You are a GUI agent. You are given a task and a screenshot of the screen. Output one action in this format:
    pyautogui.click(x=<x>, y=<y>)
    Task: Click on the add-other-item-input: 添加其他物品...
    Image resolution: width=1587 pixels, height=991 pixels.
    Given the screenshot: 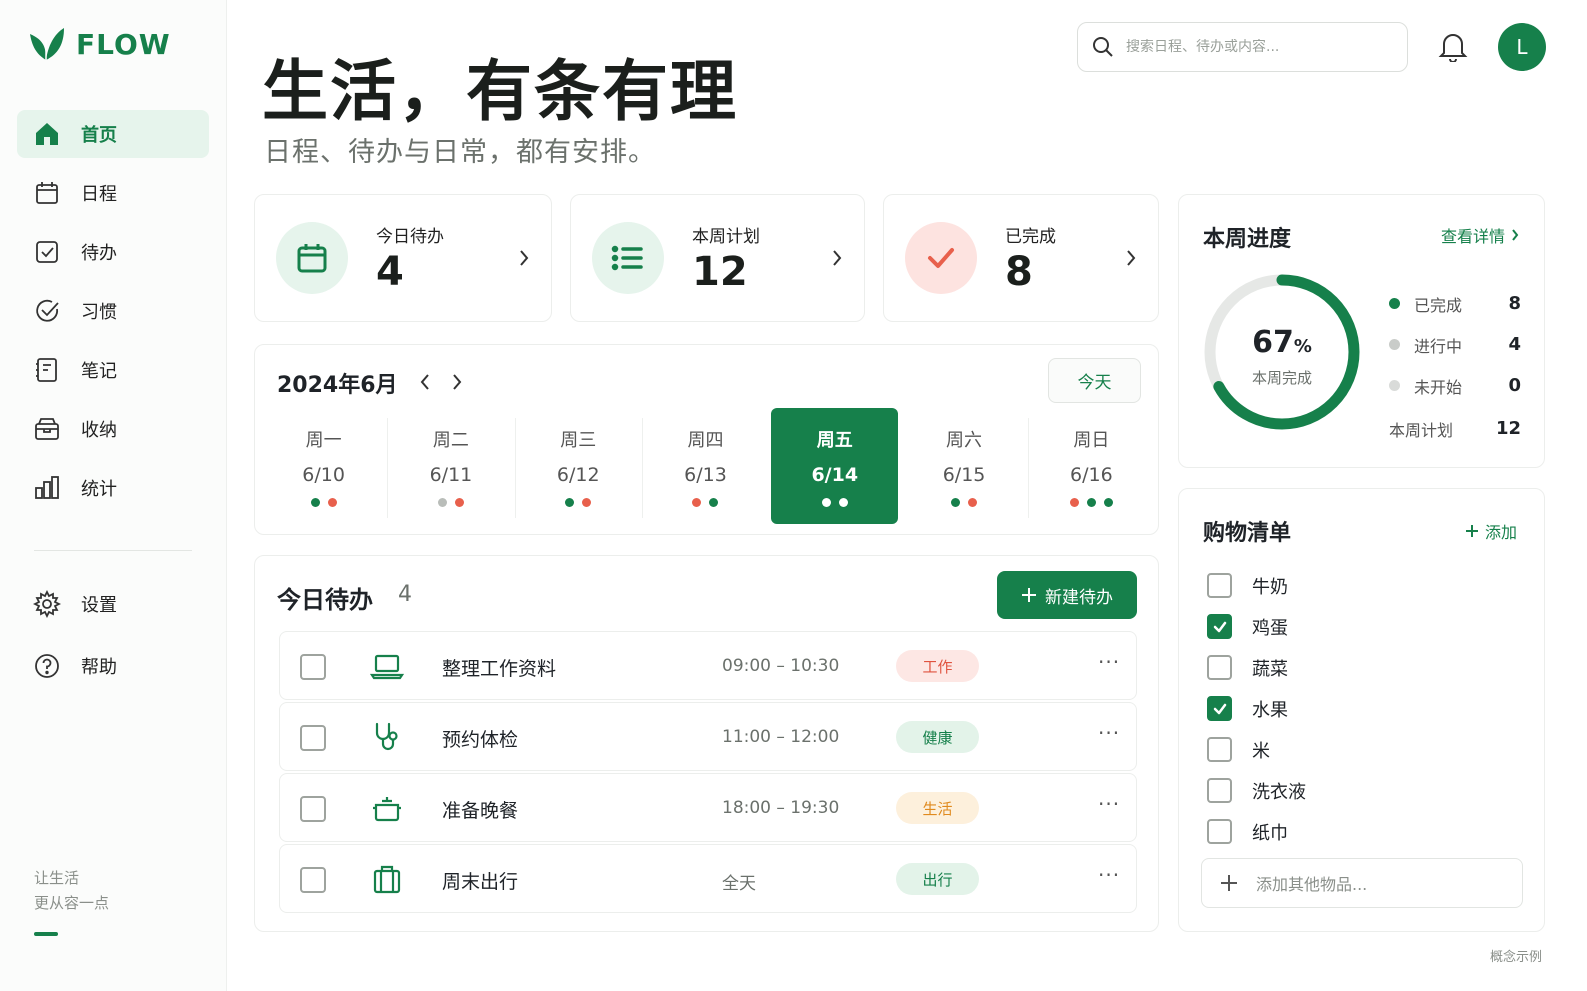 What is the action you would take?
    pyautogui.click(x=1362, y=883)
    